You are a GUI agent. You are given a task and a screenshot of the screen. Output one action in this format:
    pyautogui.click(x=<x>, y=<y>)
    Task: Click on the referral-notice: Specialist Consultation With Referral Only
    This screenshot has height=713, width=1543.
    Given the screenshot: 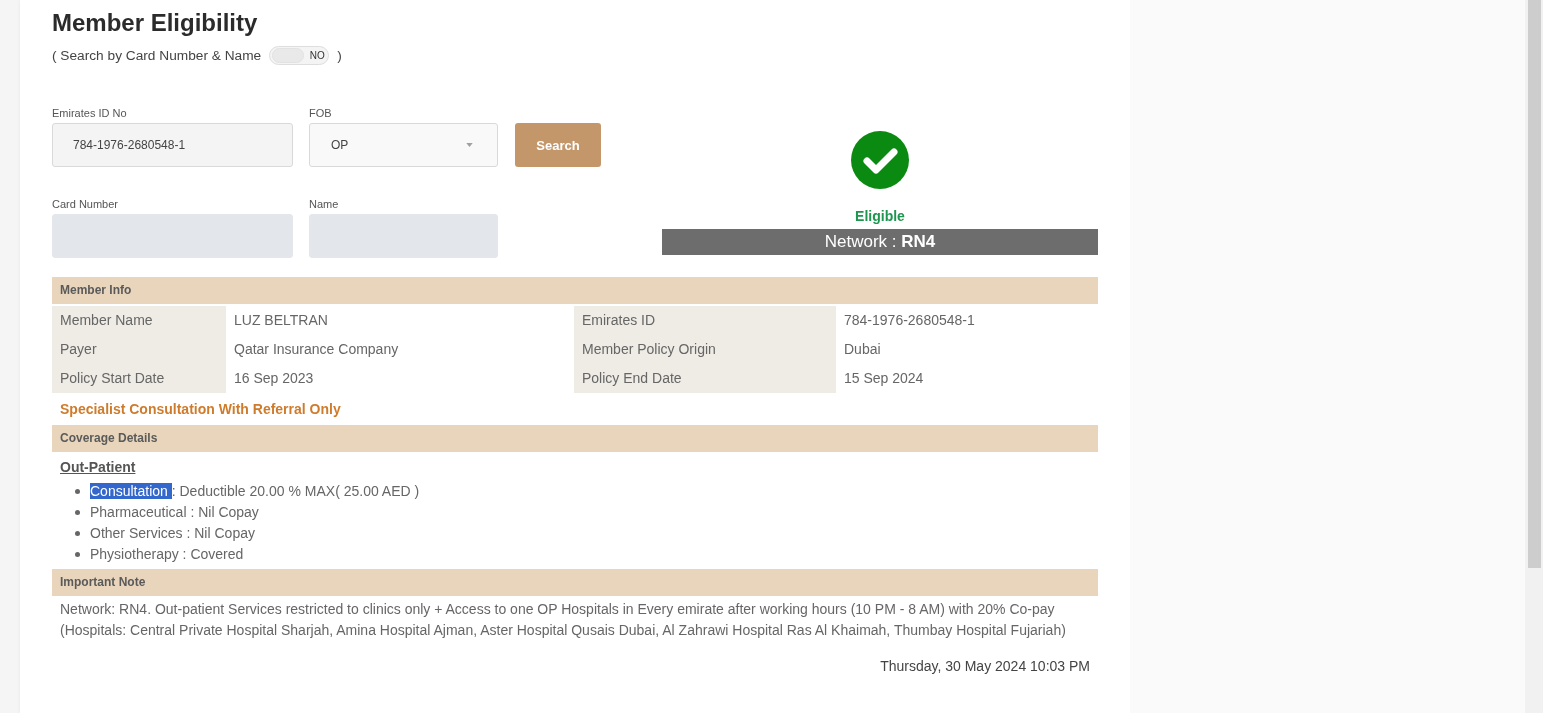 What is the action you would take?
    pyautogui.click(x=200, y=409)
    